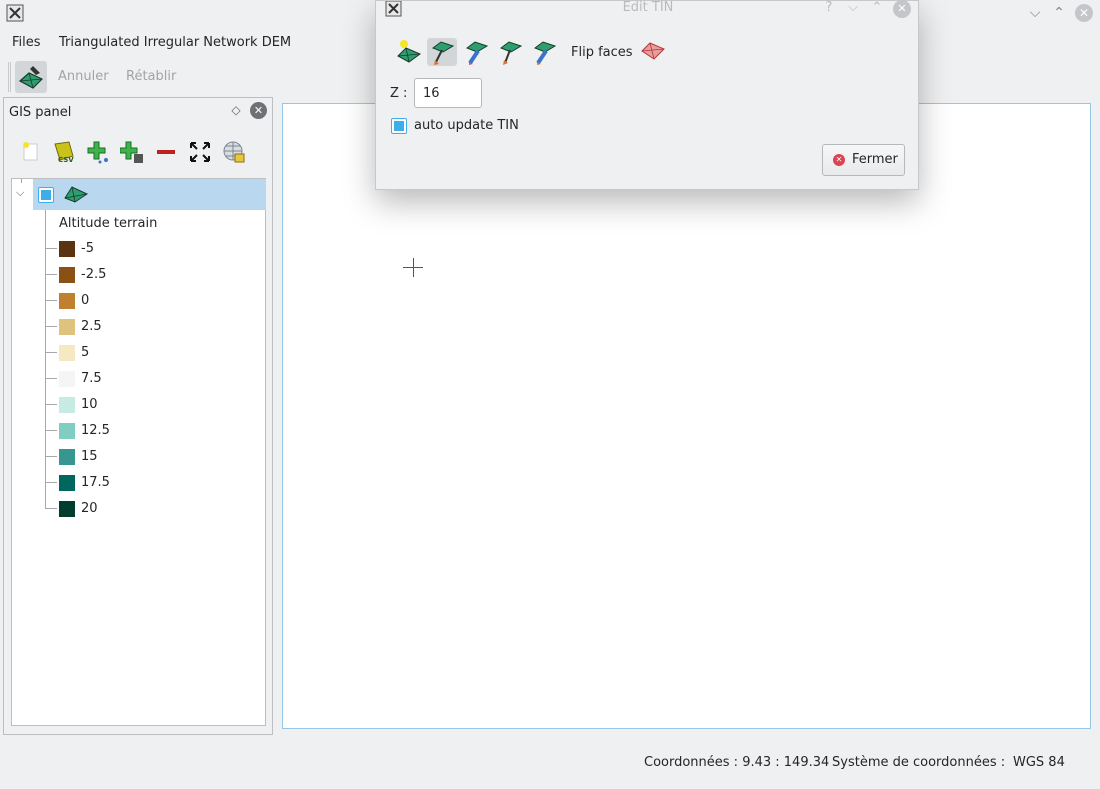 Image resolution: width=1100 pixels, height=789 pixels. I want to click on legend-label: 17.5, so click(95, 482).